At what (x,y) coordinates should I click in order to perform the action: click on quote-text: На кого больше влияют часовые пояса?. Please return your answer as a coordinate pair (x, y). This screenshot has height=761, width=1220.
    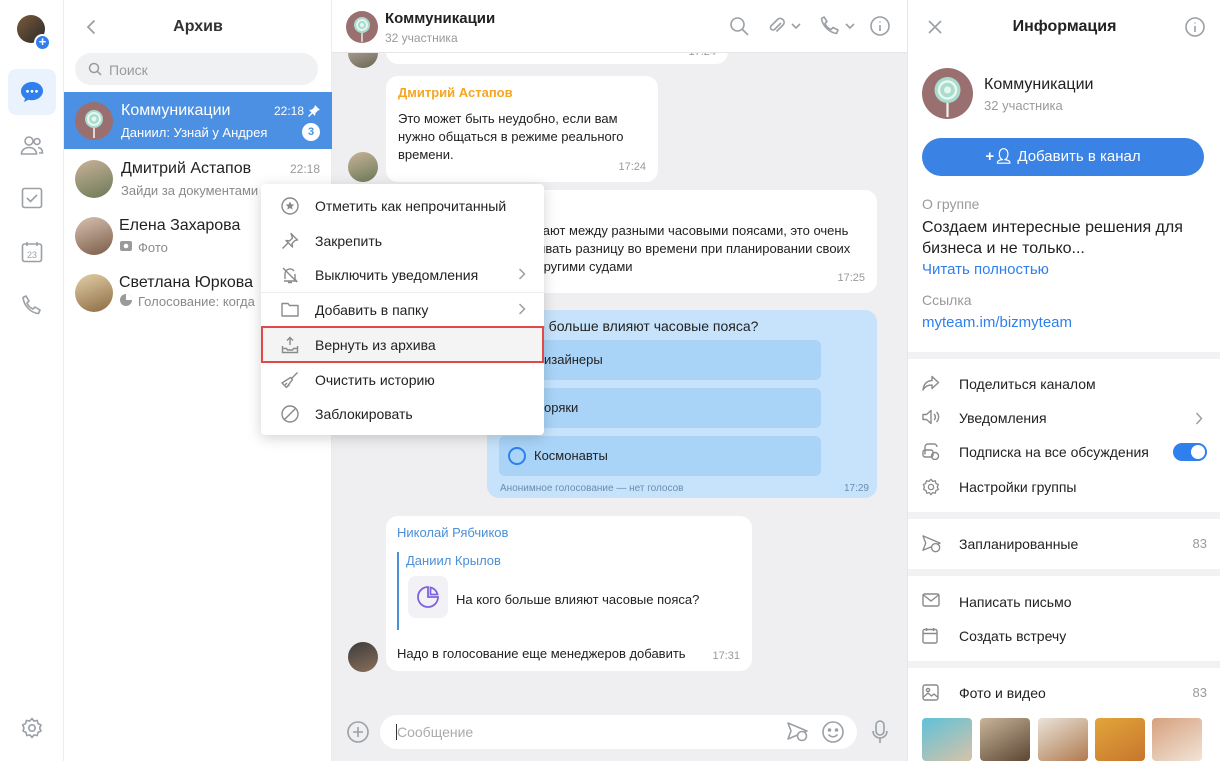
    Looking at the image, I should click on (578, 599).